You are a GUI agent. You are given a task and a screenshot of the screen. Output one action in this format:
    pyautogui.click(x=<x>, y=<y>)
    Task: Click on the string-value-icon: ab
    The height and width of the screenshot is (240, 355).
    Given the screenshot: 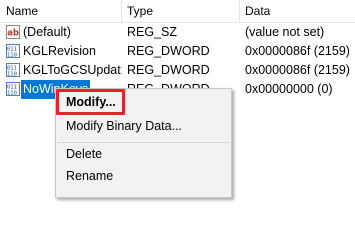 What is the action you would take?
    pyautogui.click(x=13, y=32)
    